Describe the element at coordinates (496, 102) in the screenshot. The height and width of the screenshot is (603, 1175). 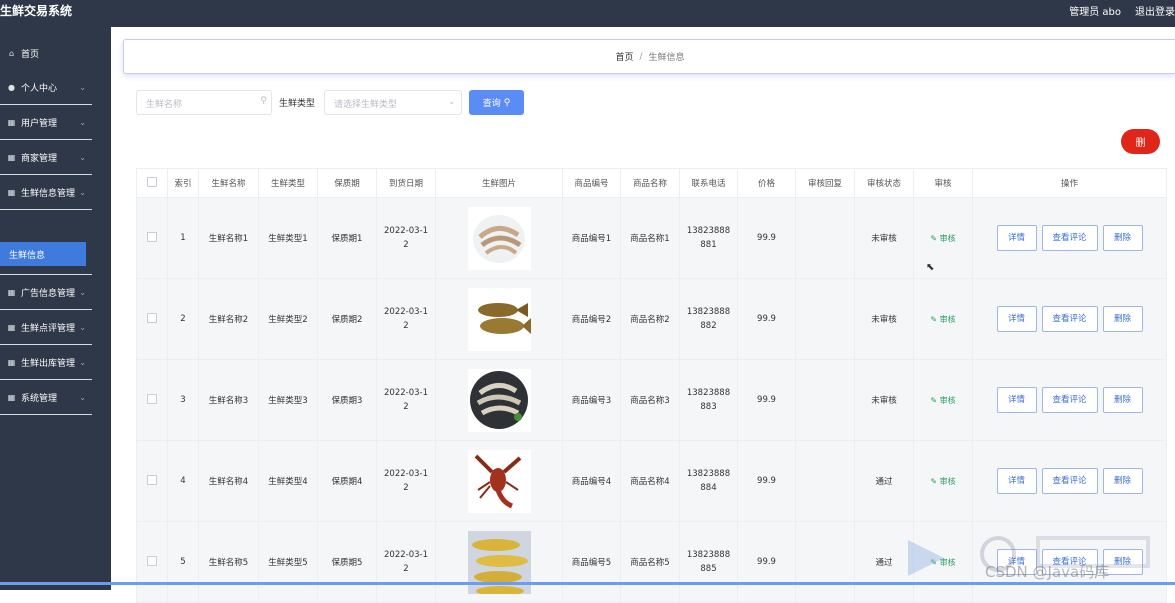
I see `search-button: 查询 ⚲` at that location.